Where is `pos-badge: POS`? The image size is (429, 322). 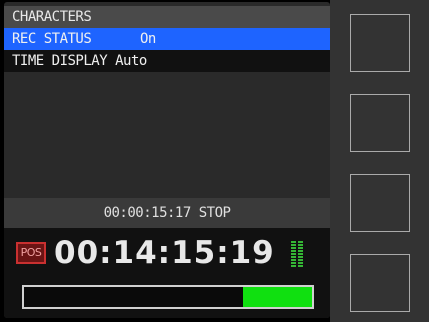 pos-badge: POS is located at coordinates (31, 253).